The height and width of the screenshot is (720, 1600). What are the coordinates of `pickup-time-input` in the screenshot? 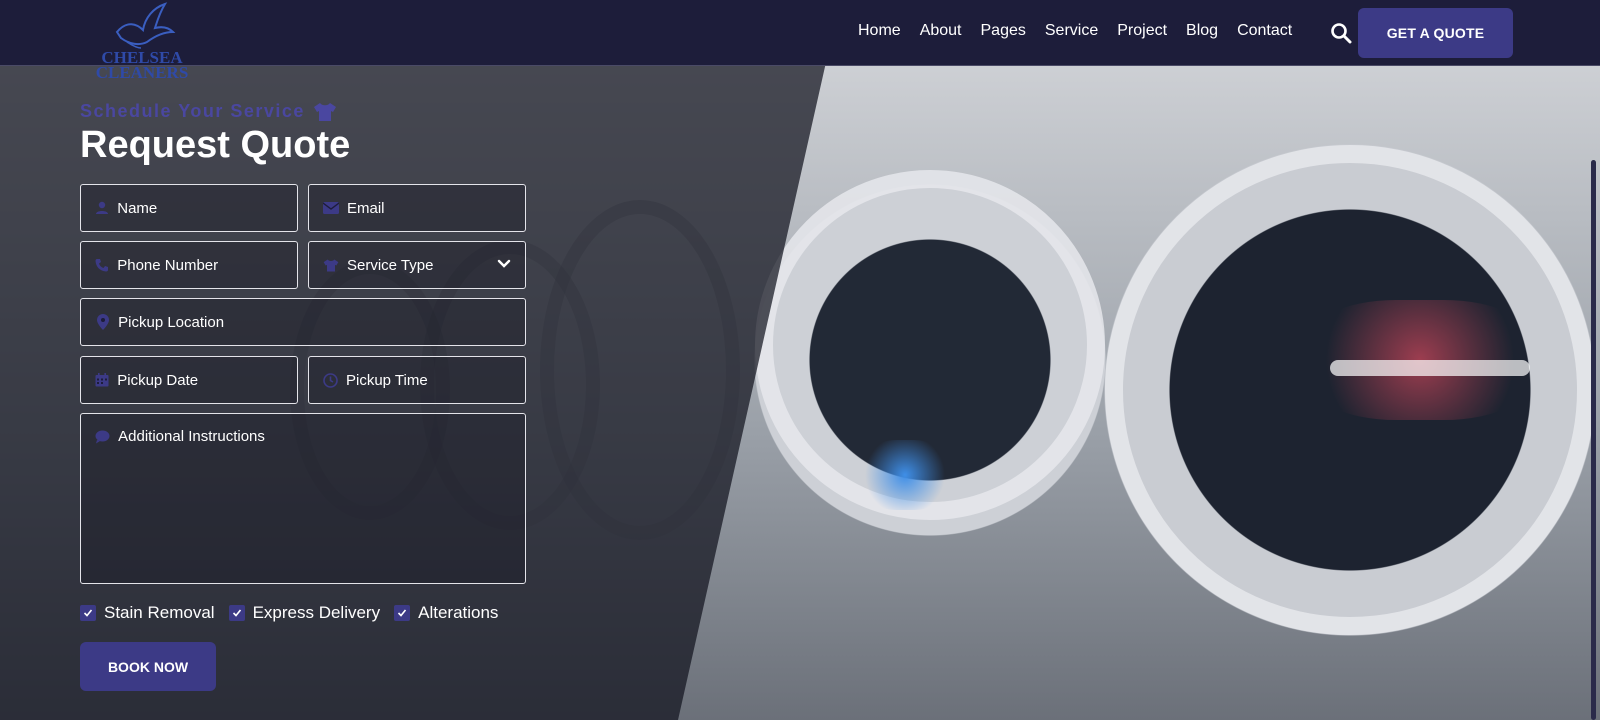 It's located at (435, 380).